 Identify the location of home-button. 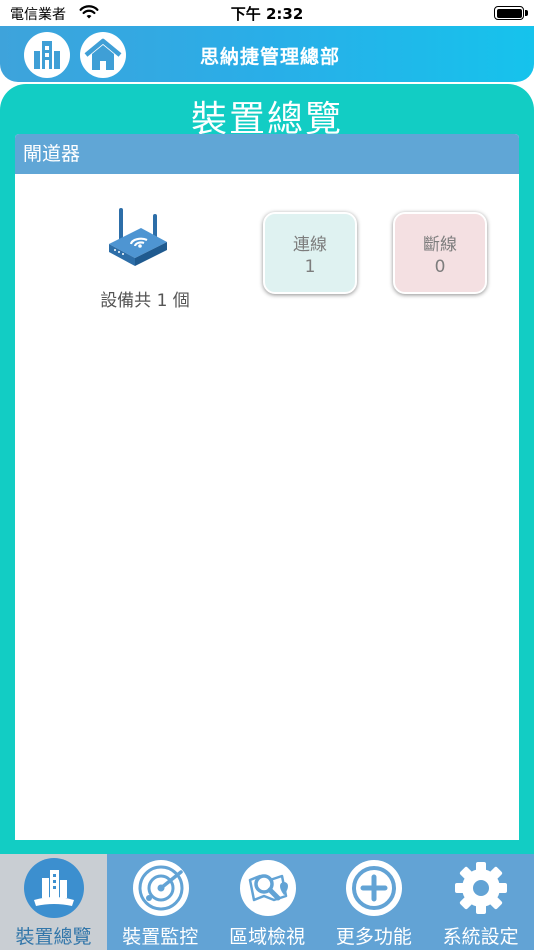
(103, 55).